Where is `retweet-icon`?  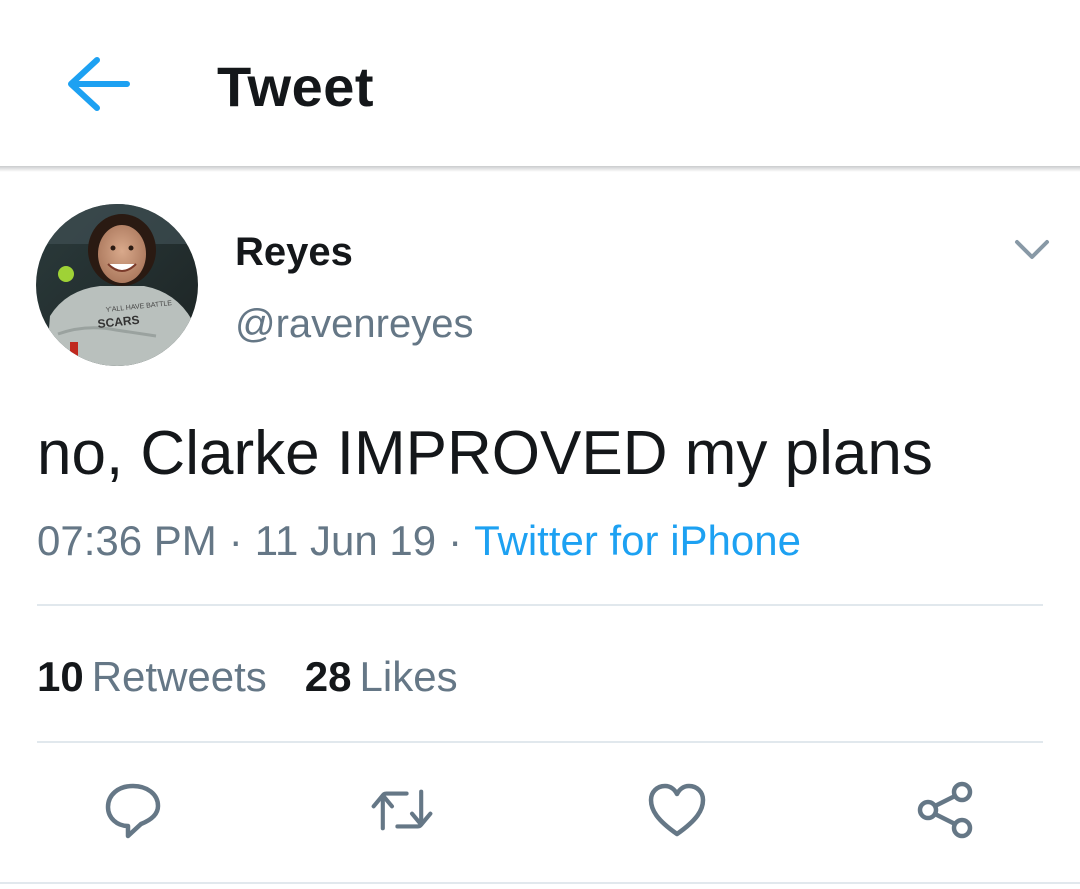 retweet-icon is located at coordinates (402, 810).